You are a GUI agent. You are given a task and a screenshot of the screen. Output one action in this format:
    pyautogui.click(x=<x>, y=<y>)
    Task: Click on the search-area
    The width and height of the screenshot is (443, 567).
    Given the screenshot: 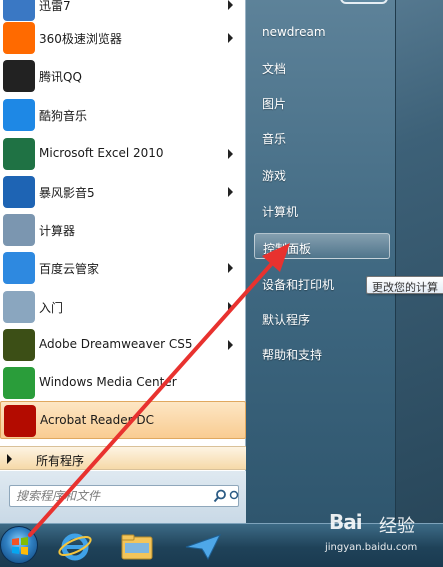 What is the action you would take?
    pyautogui.click(x=123, y=497)
    